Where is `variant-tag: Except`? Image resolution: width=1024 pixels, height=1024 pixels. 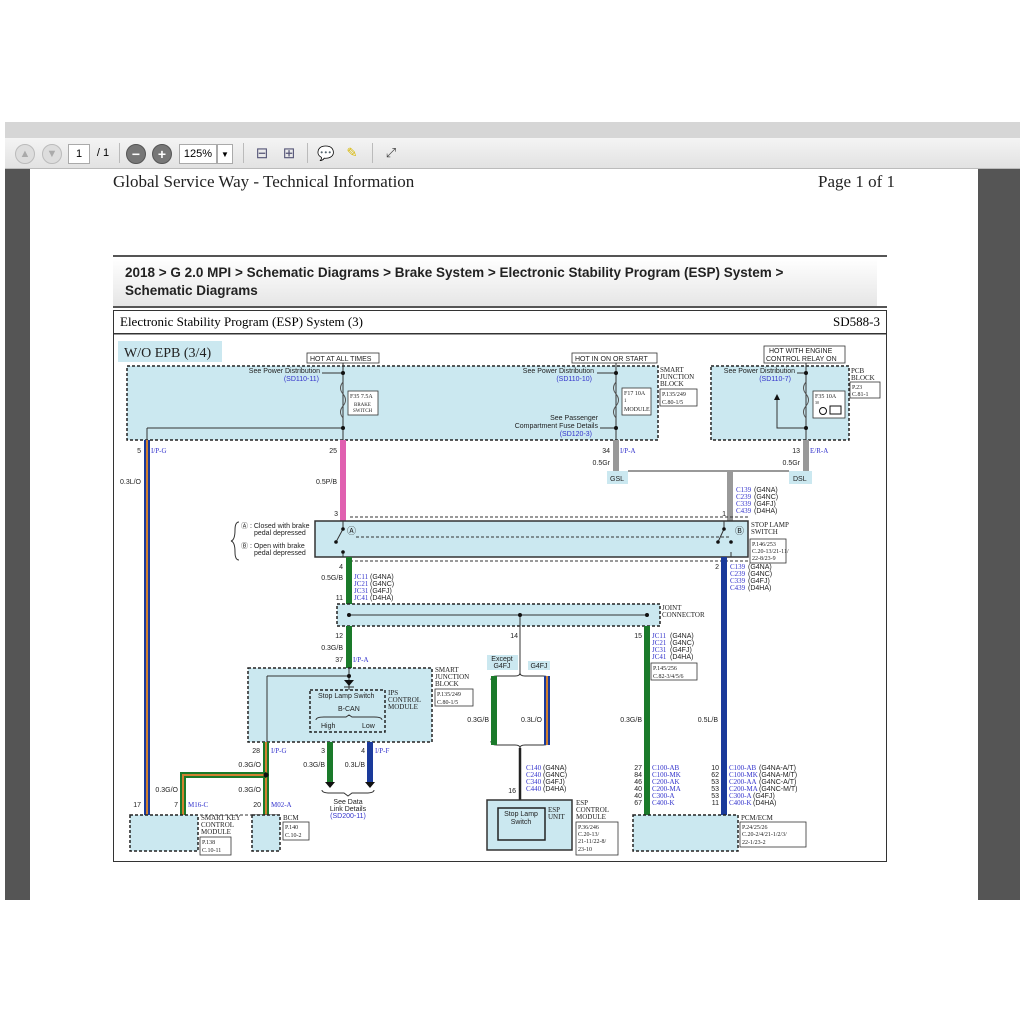
variant-tag: Except is located at coordinates (501, 659).